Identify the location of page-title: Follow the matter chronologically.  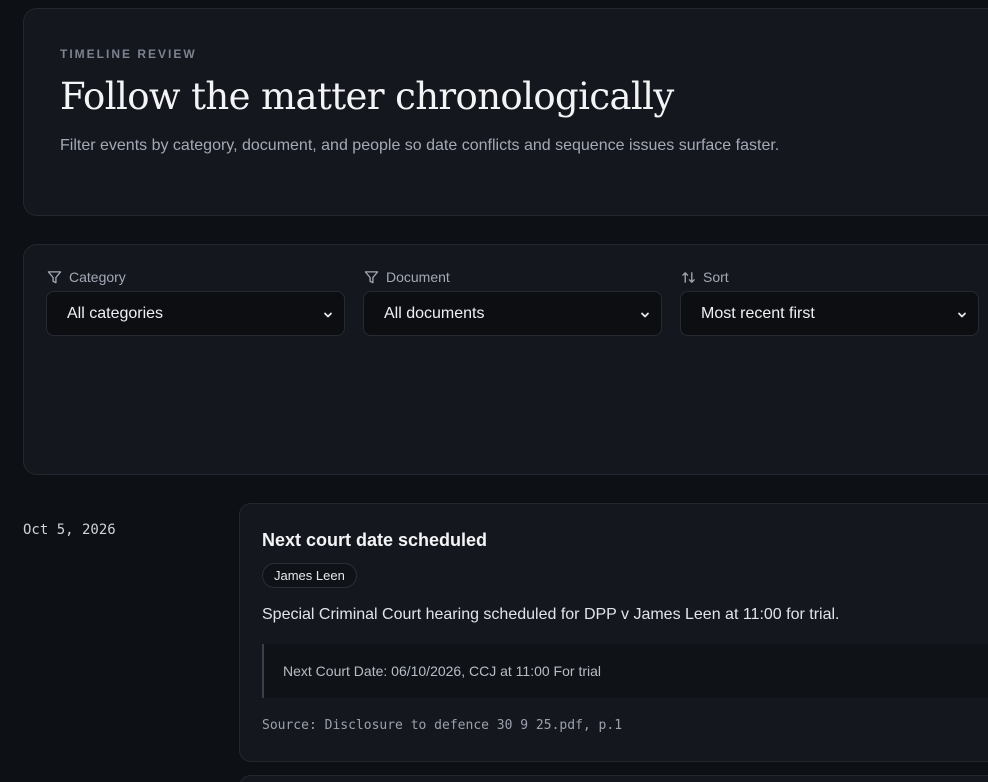
(367, 96).